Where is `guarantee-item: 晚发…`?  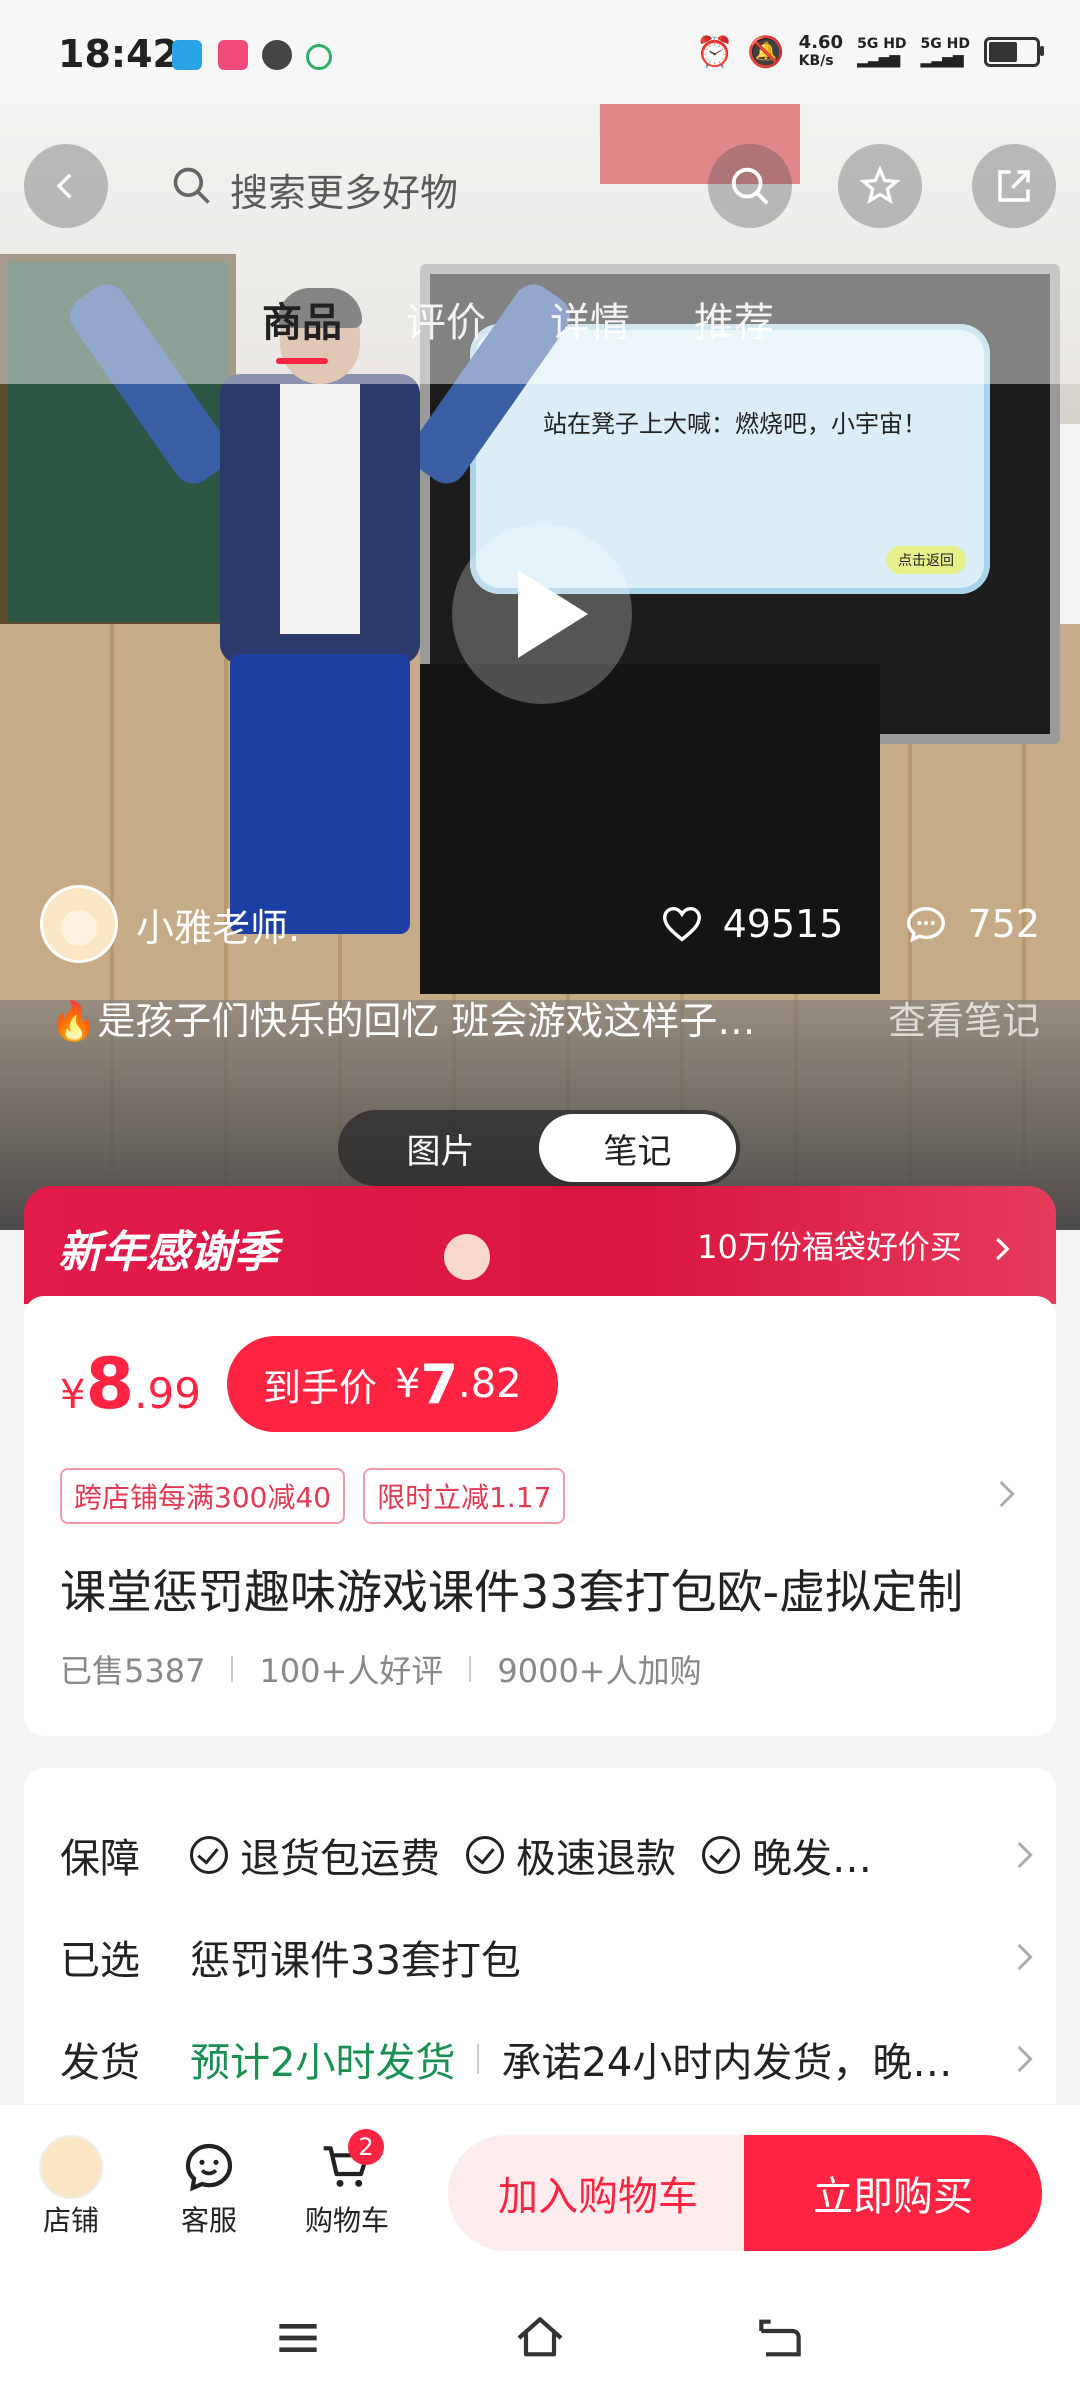 guarantee-item: 晚发… is located at coordinates (787, 1855).